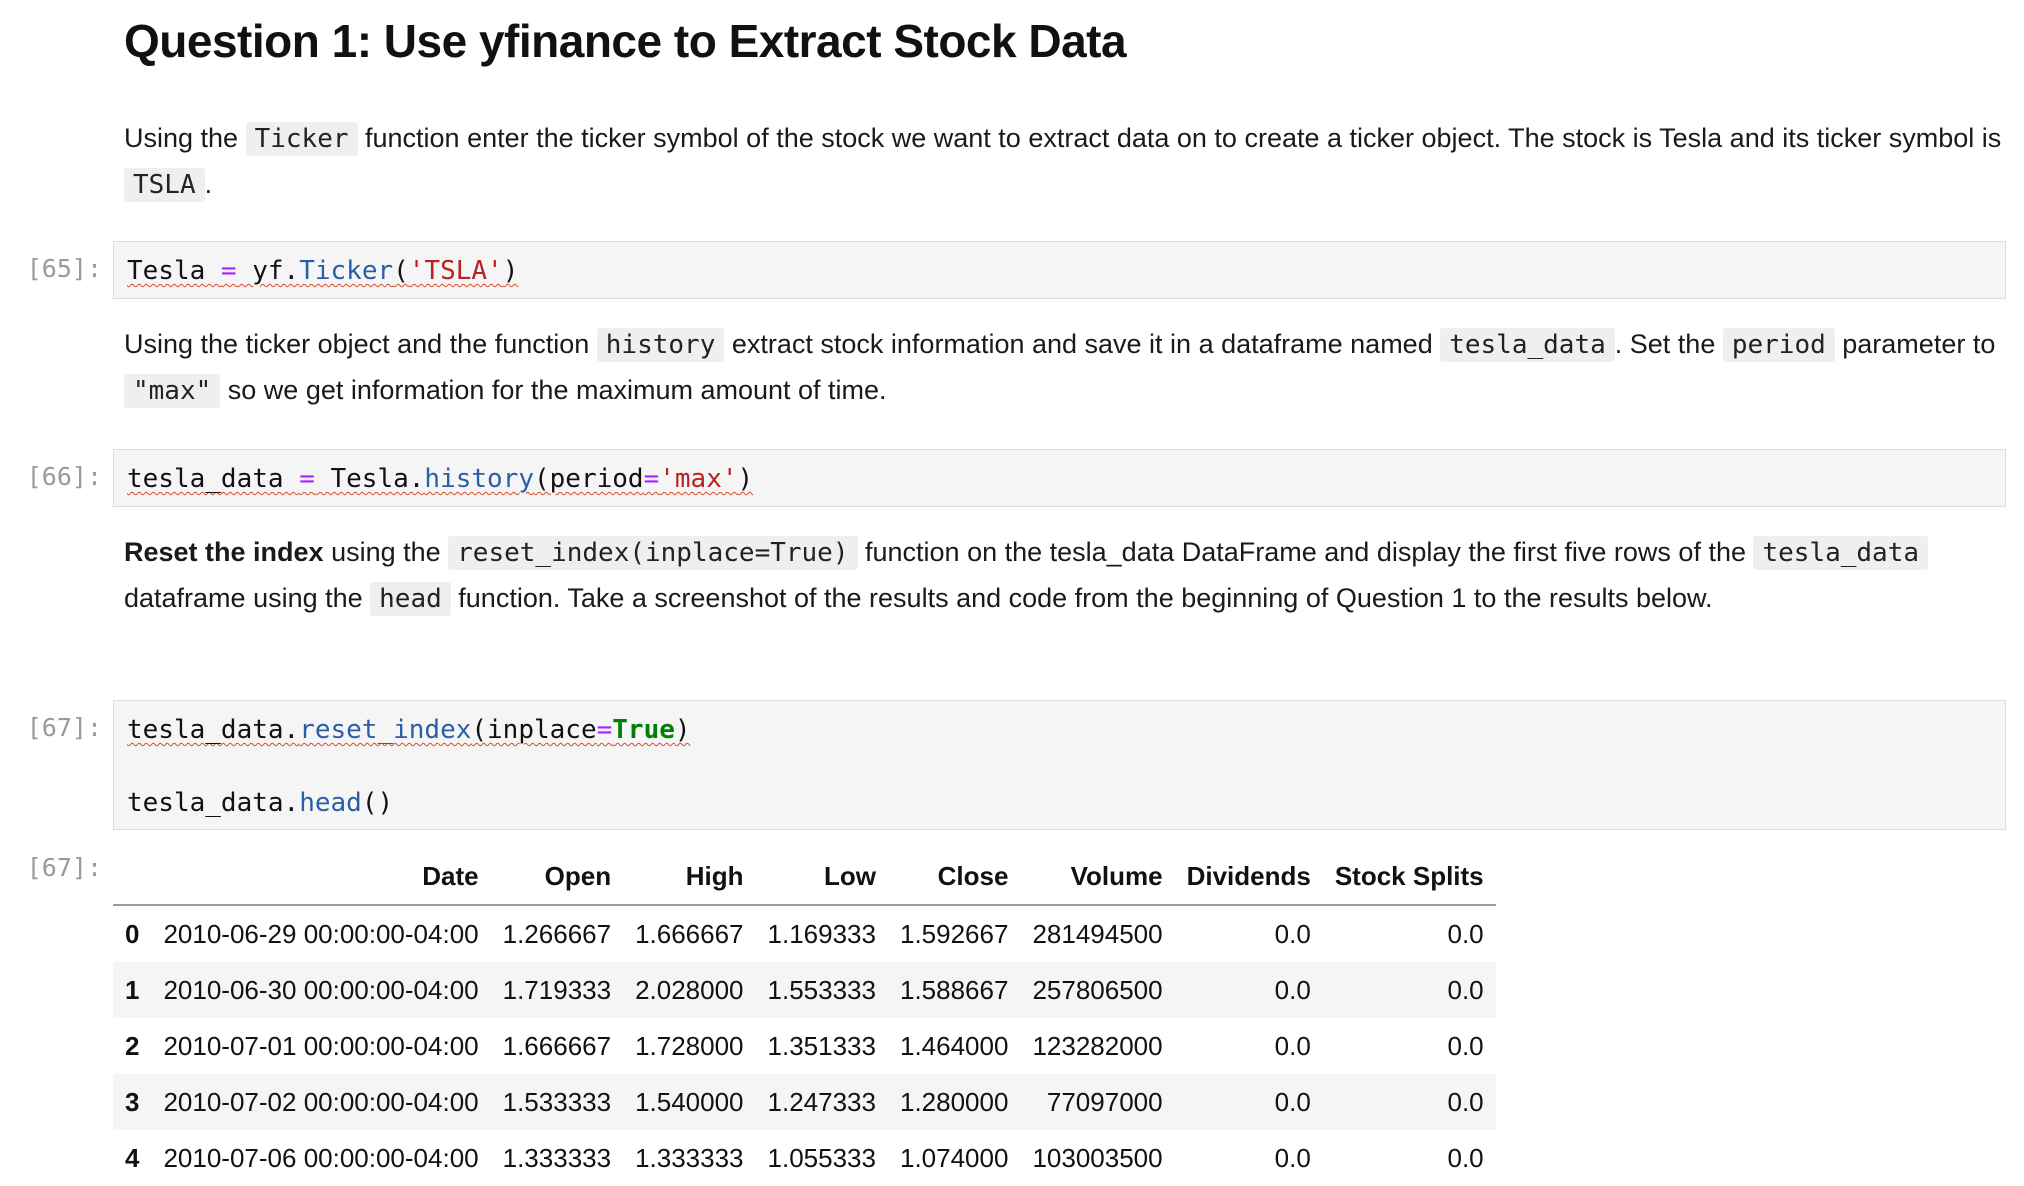 The width and height of the screenshot is (2024, 1186). I want to click on input-prompt-66: [66]:, so click(64, 476).